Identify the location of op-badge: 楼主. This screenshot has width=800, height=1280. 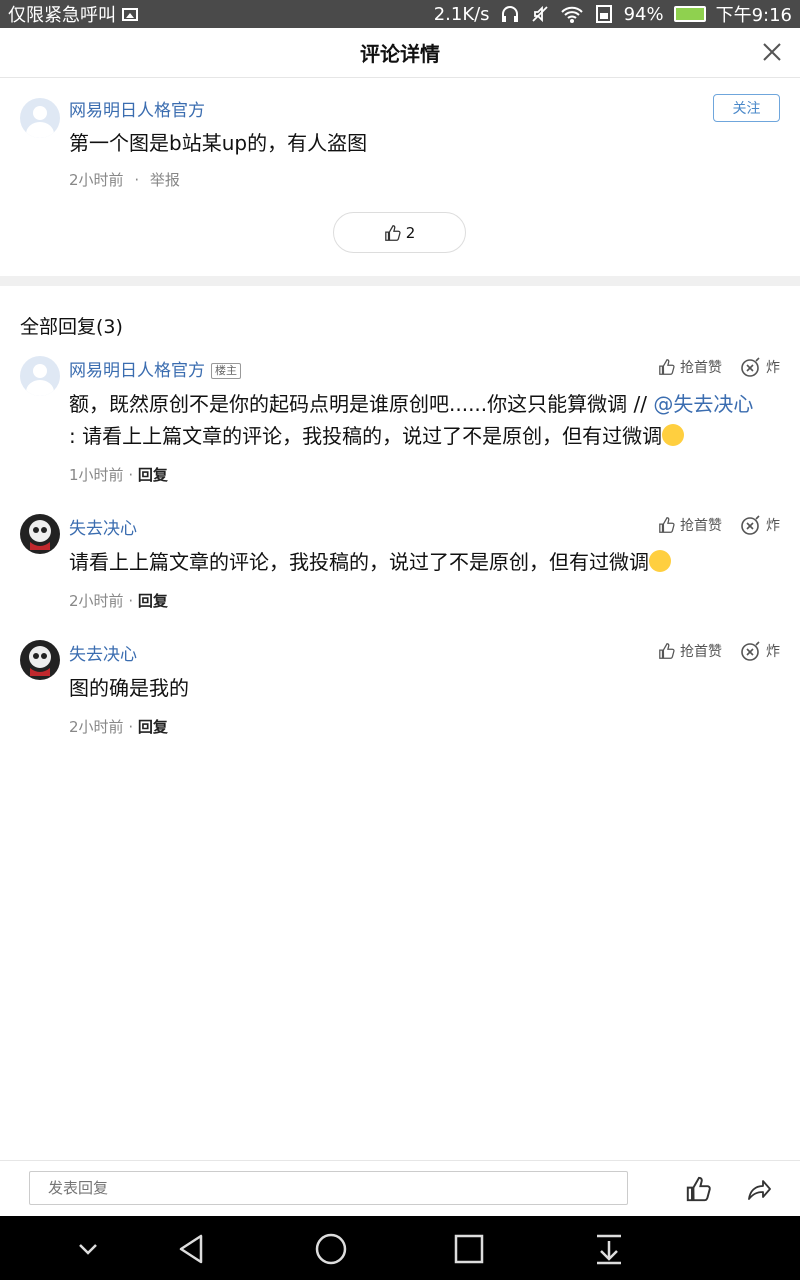
(226, 371).